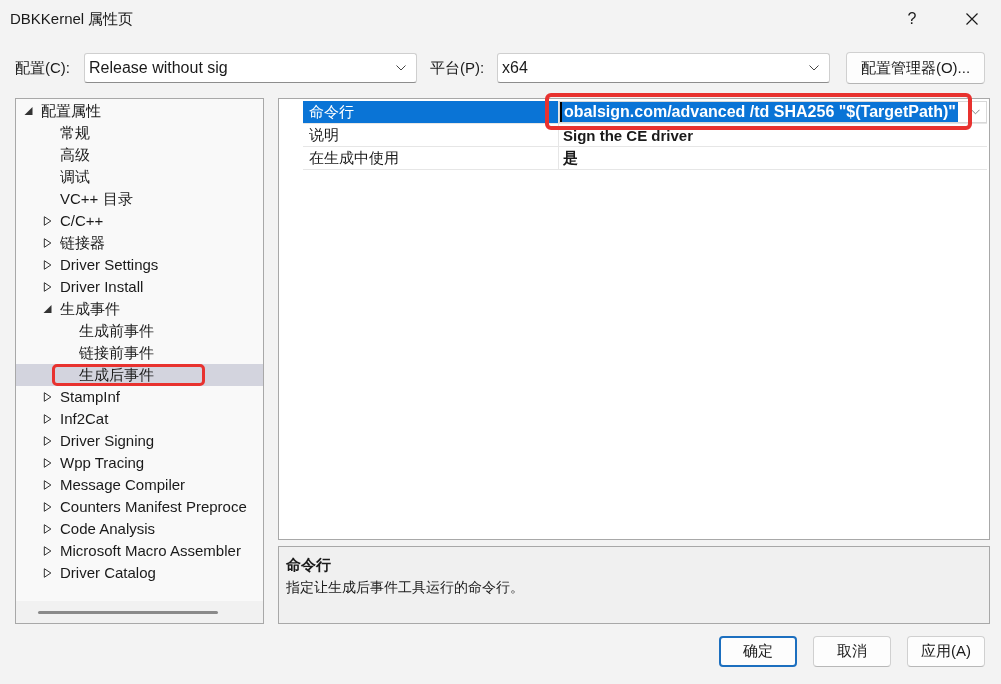  I want to click on description-text: 指定让生成后事件工具运行的命令行。, so click(405, 587).